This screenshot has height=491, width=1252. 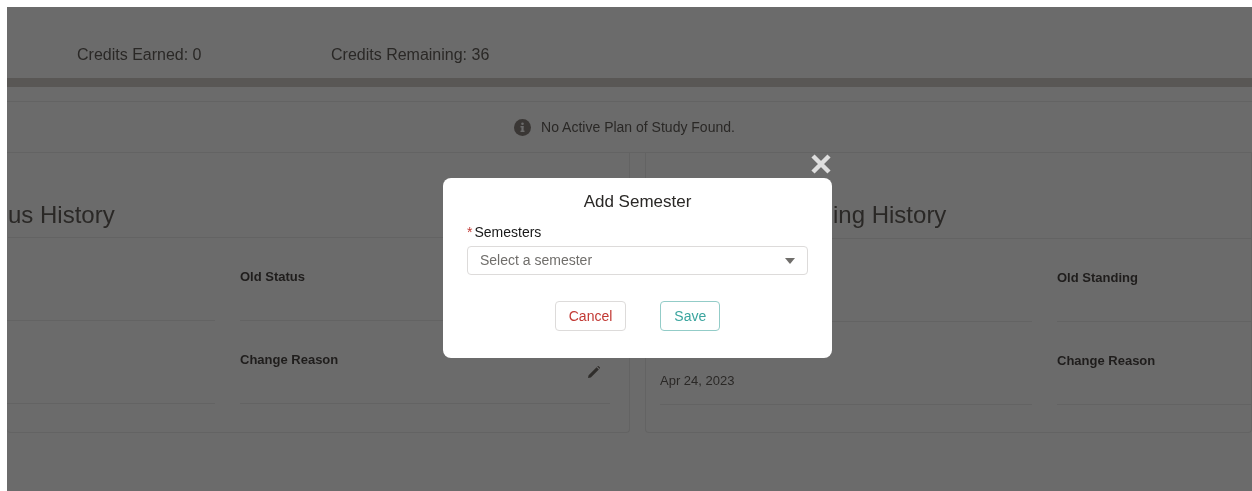 What do you see at coordinates (1098, 278) in the screenshot?
I see `field-label: Old Standing` at bounding box center [1098, 278].